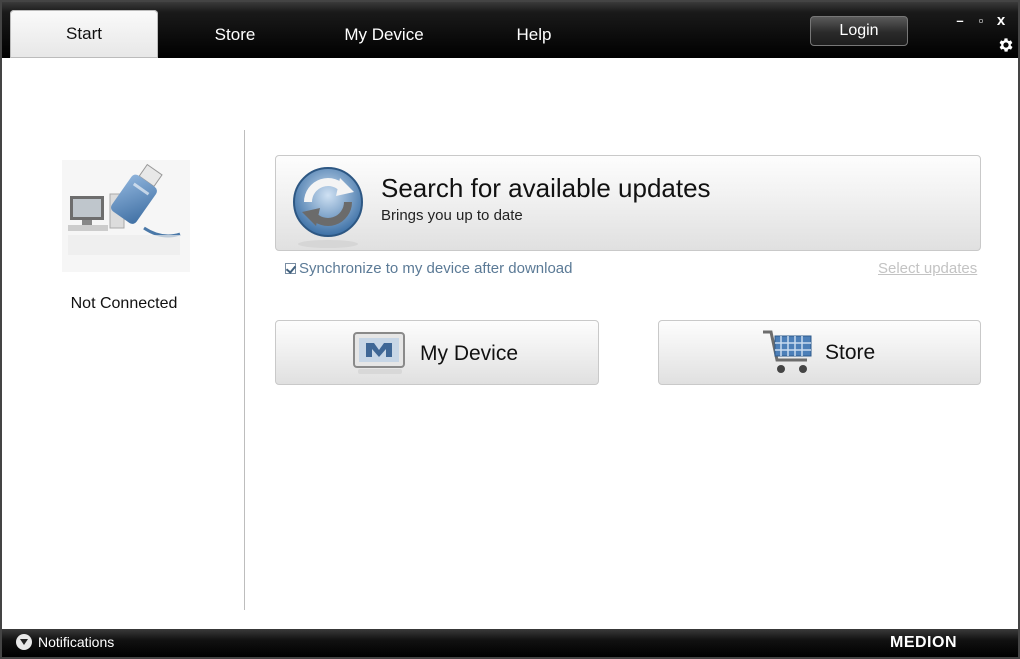 The height and width of the screenshot is (659, 1020). I want to click on store-label: Store, so click(850, 352).